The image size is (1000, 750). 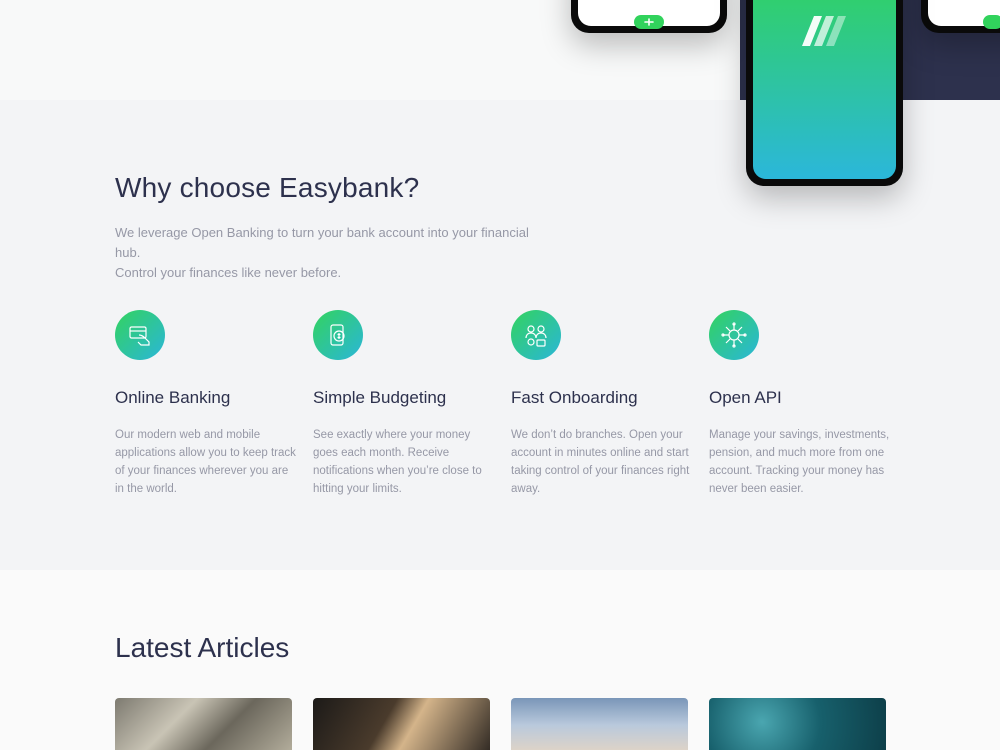 I want to click on feature-title: Fast Onboarding, so click(x=574, y=397).